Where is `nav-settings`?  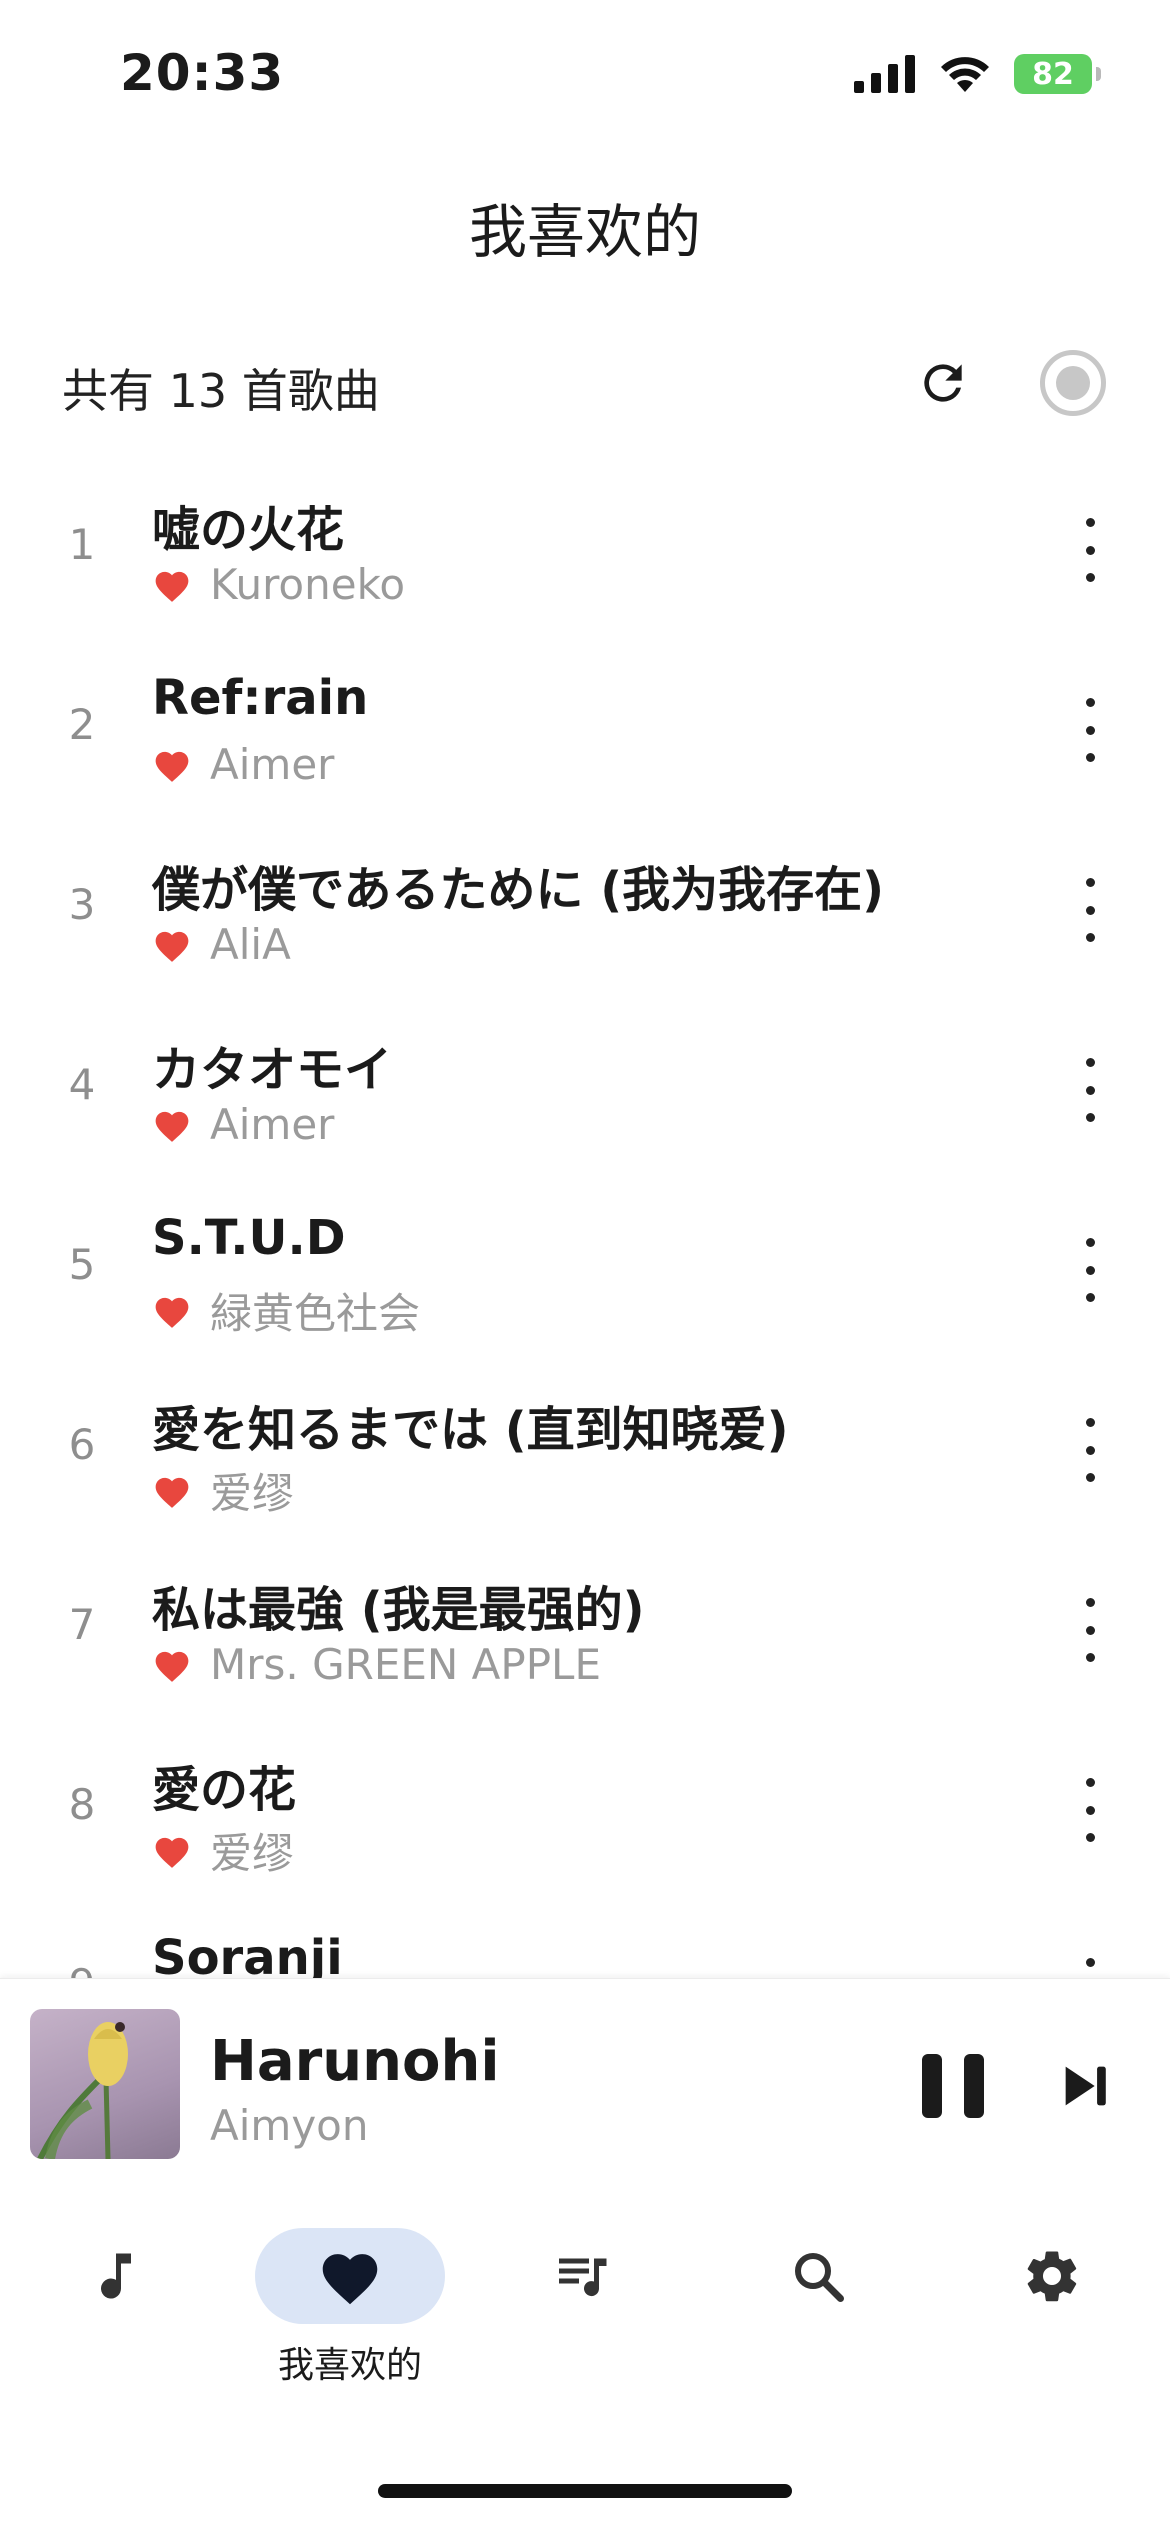 nav-settings is located at coordinates (1052, 2323).